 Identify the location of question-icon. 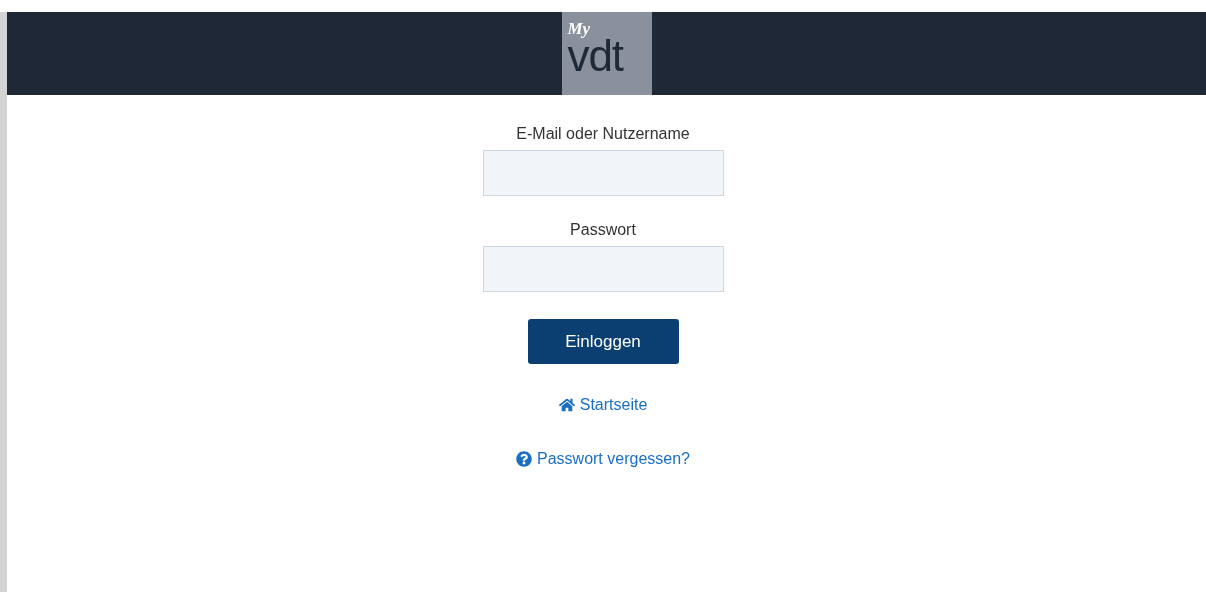
(524, 459).